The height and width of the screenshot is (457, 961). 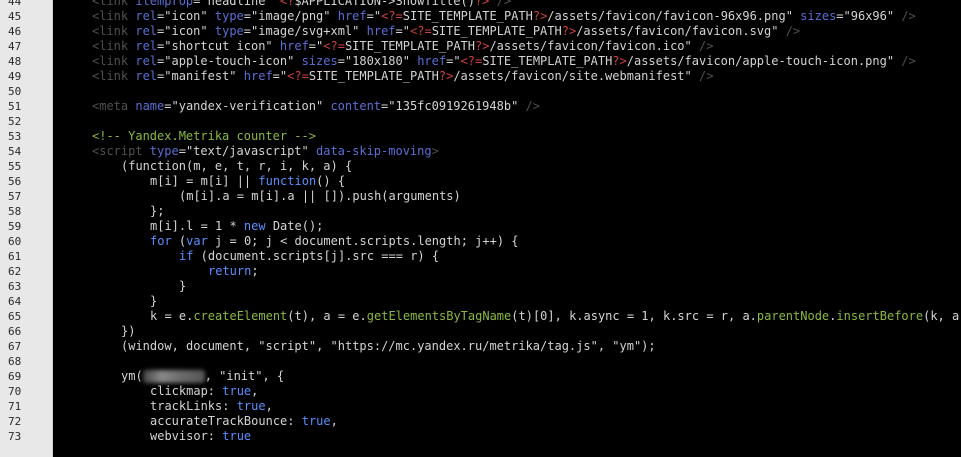 What do you see at coordinates (172, 316) in the screenshot?
I see `code-token-plain: k = e.` at bounding box center [172, 316].